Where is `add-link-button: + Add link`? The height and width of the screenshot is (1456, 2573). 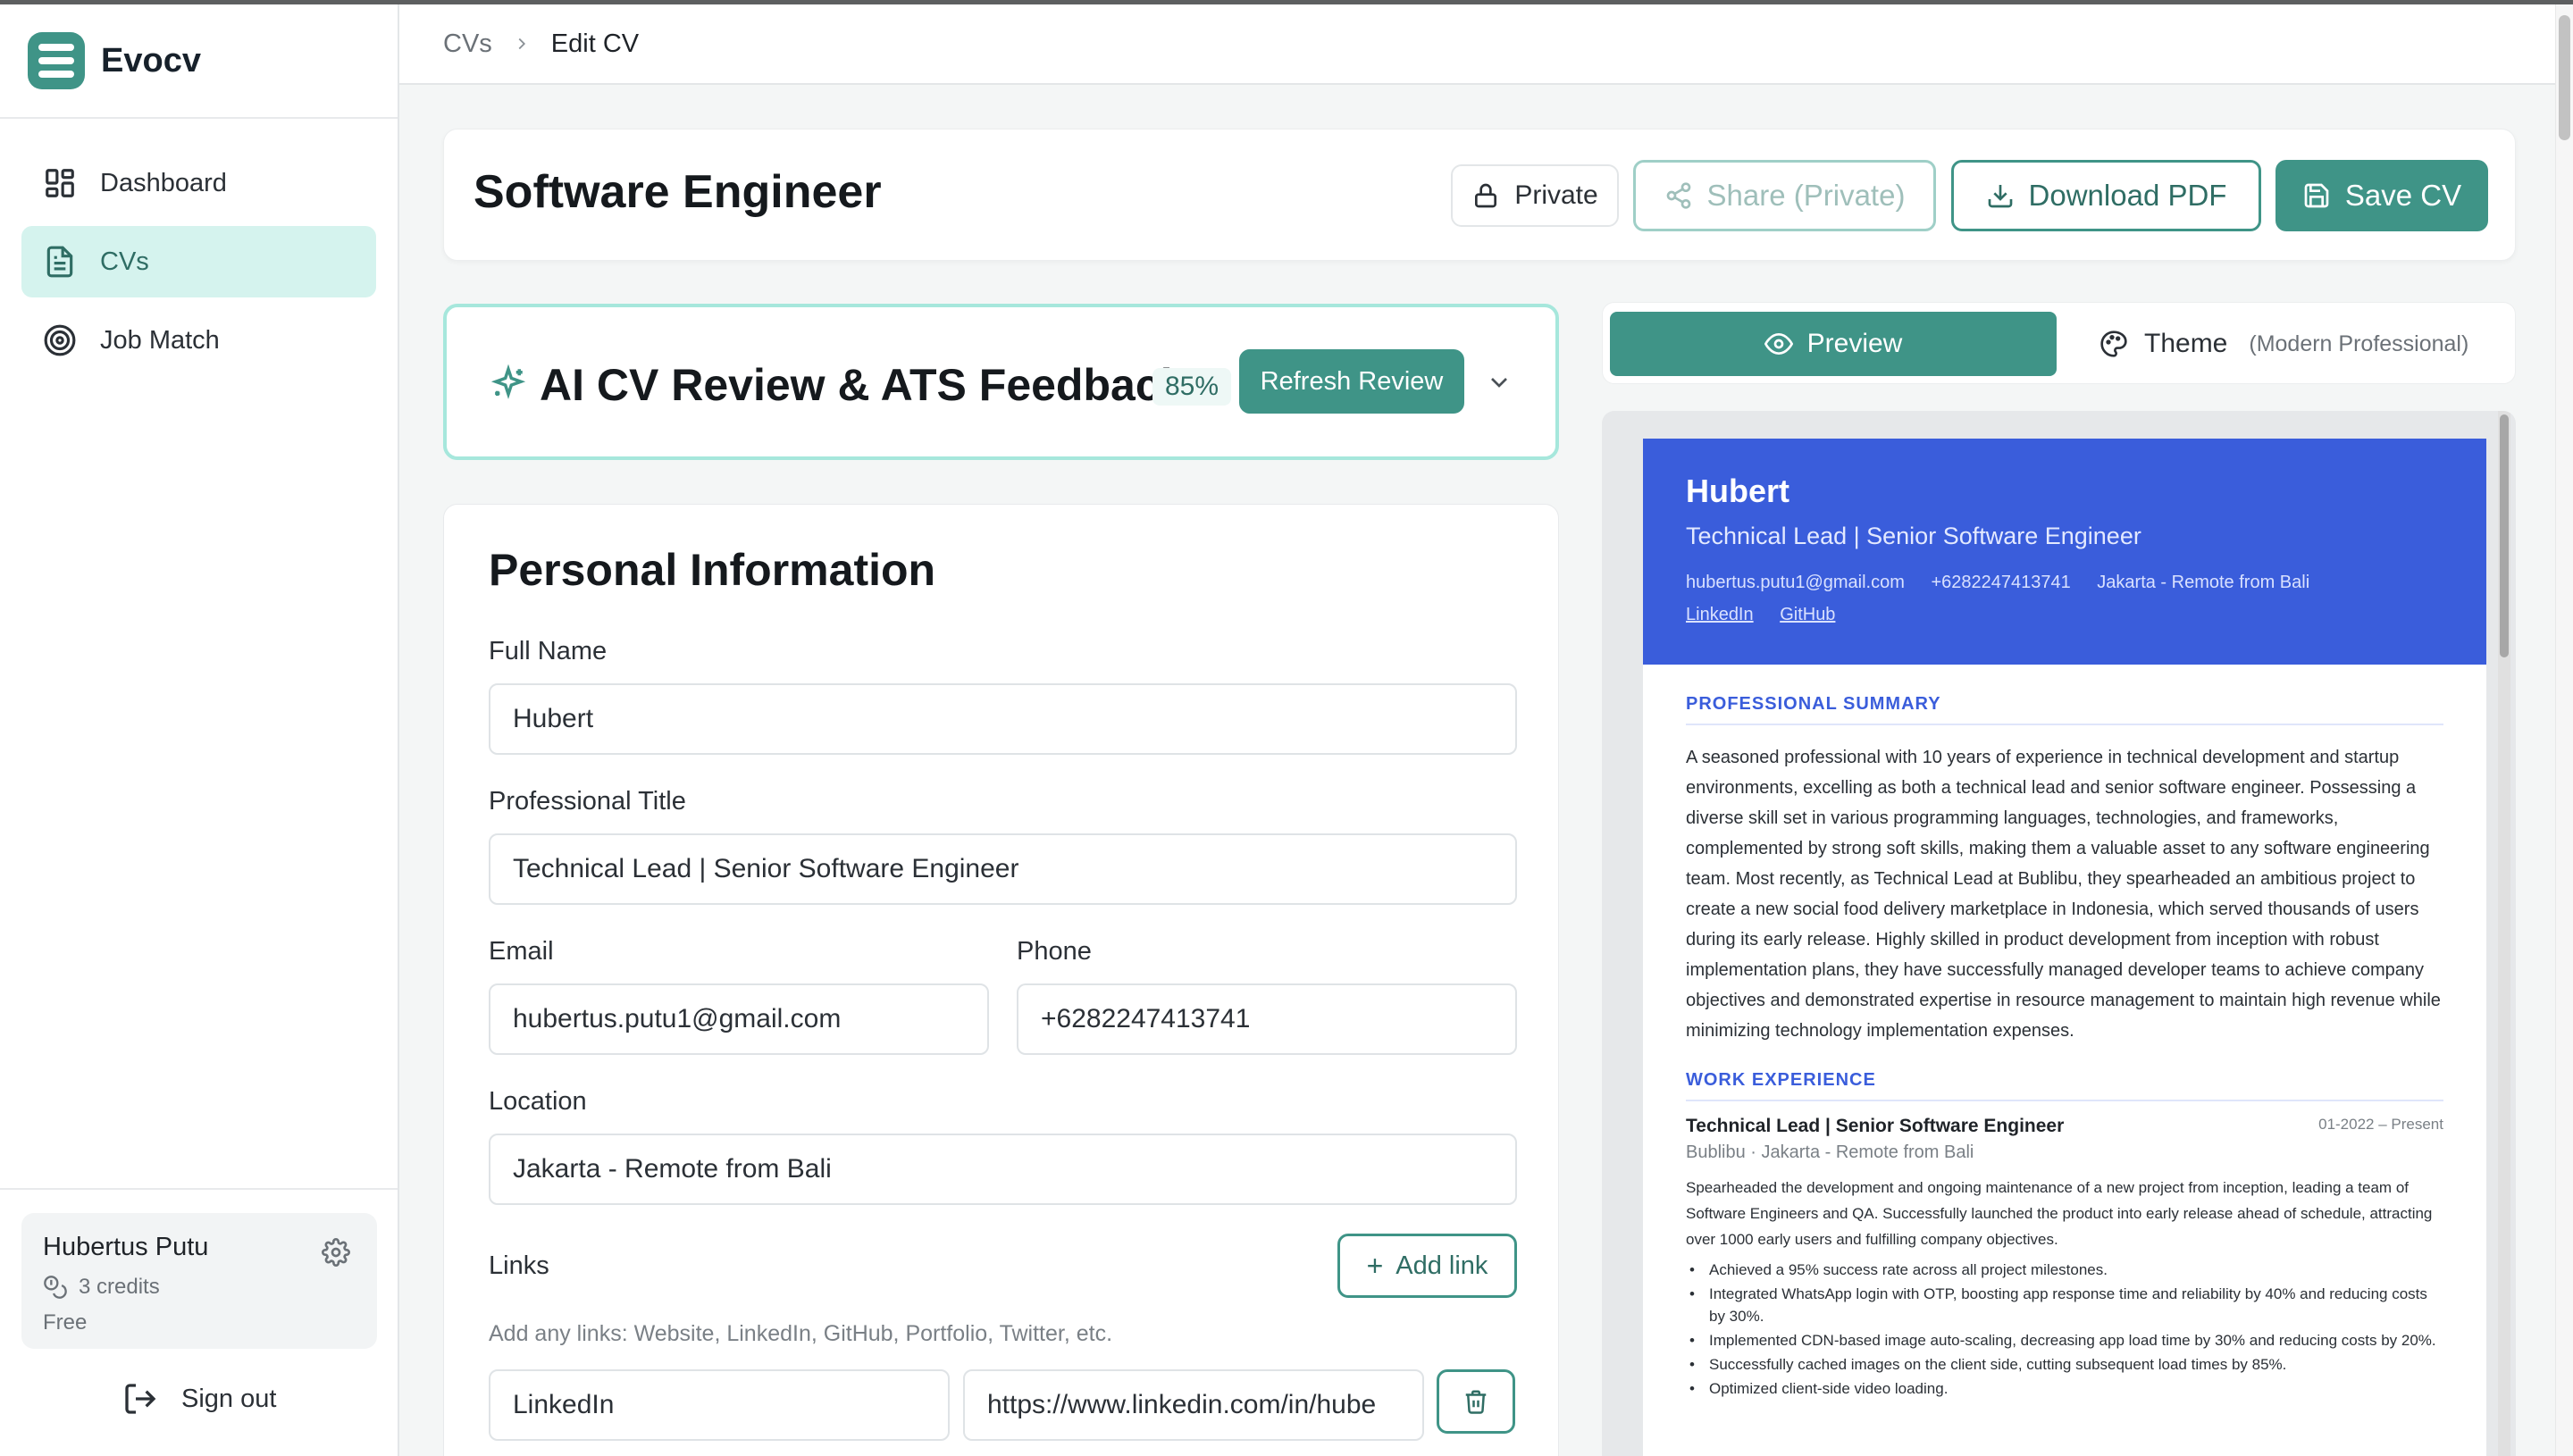 add-link-button: + Add link is located at coordinates (1427, 1266).